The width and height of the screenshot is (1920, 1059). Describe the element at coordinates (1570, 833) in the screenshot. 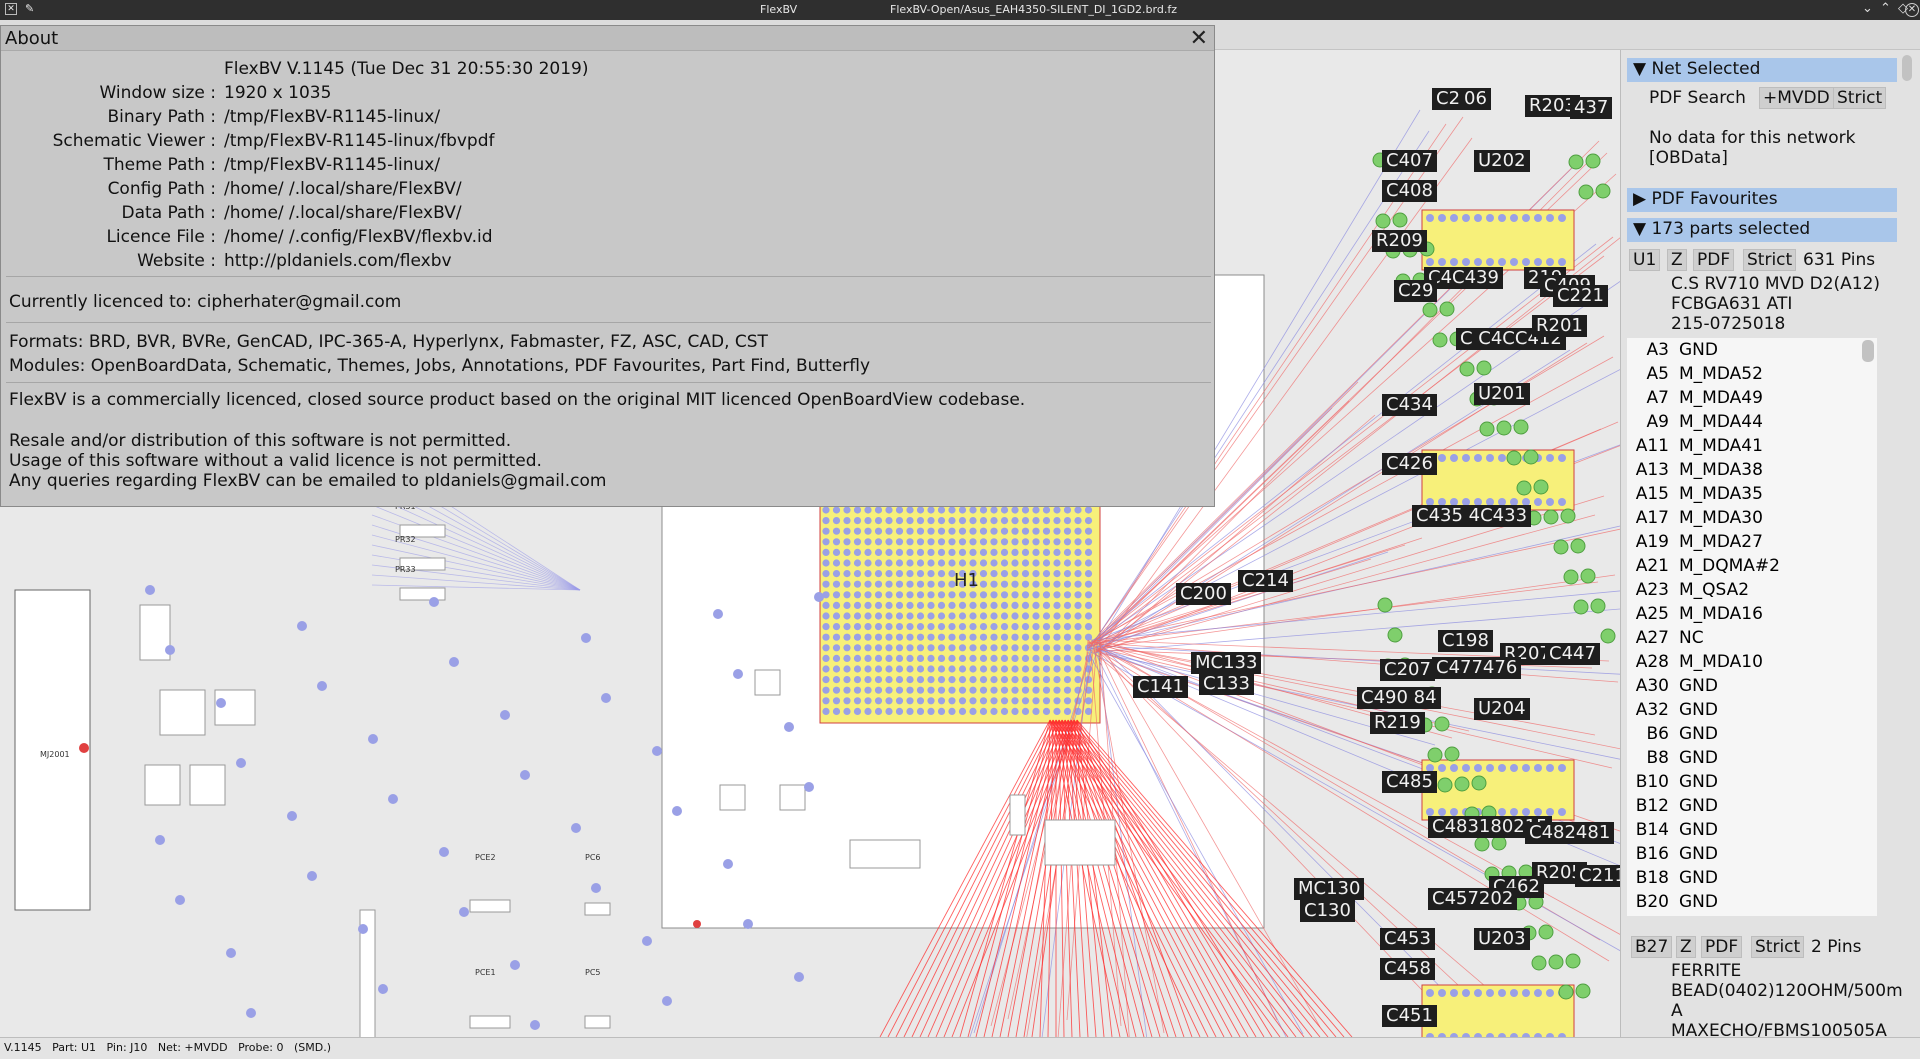

I see `part-label: C482481` at that location.